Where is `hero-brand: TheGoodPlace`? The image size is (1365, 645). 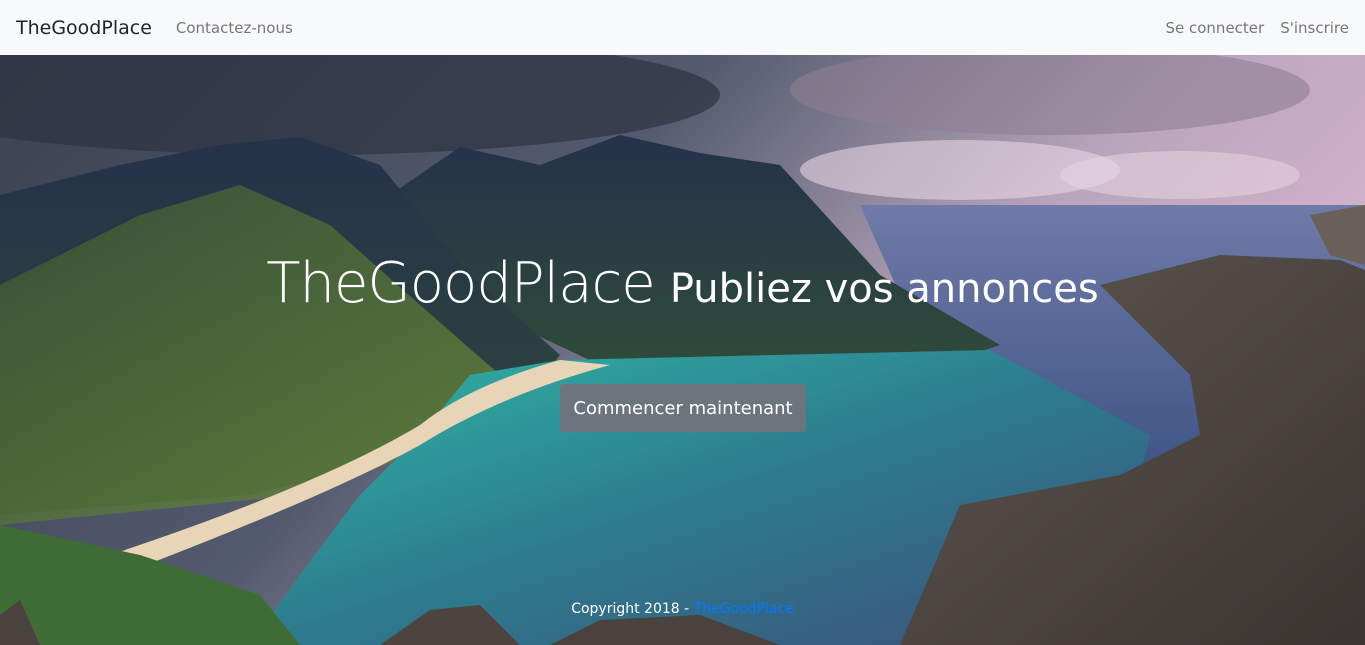 hero-brand: TheGoodPlace is located at coordinates (461, 283).